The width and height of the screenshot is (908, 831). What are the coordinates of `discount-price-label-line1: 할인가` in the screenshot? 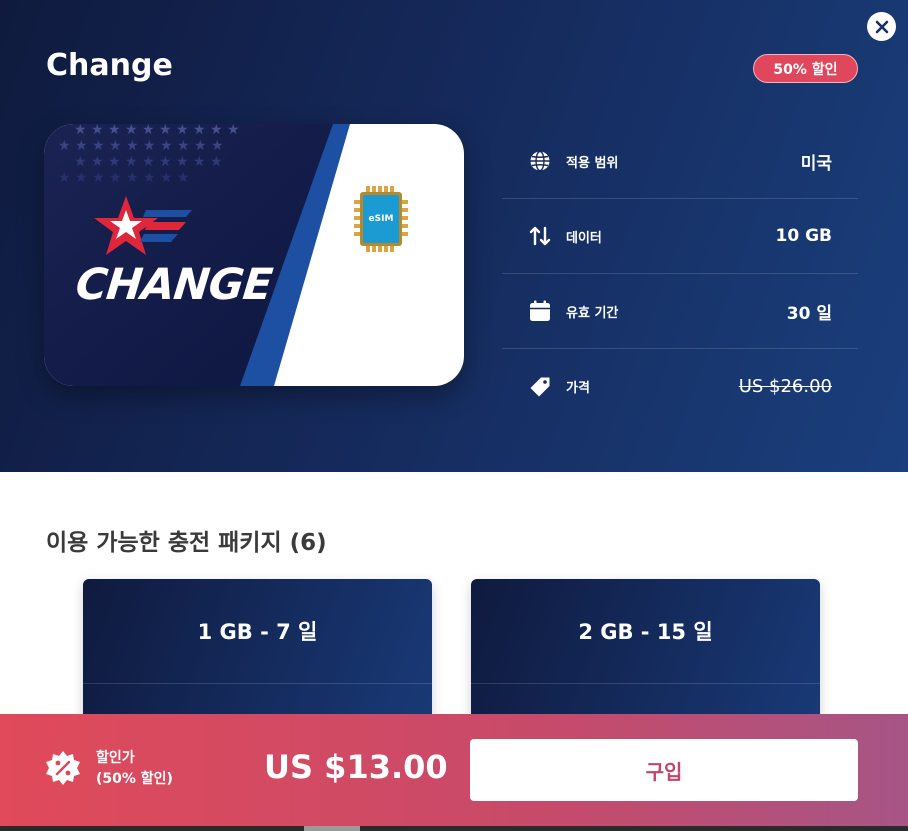 It's located at (115, 758).